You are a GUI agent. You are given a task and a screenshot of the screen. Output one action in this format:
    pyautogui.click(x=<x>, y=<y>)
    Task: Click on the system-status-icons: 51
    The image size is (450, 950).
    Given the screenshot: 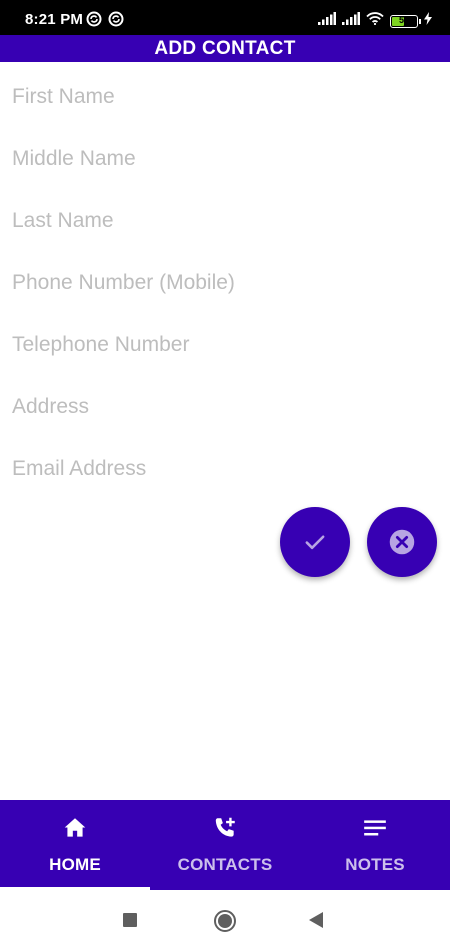 What is the action you would take?
    pyautogui.click(x=375, y=21)
    